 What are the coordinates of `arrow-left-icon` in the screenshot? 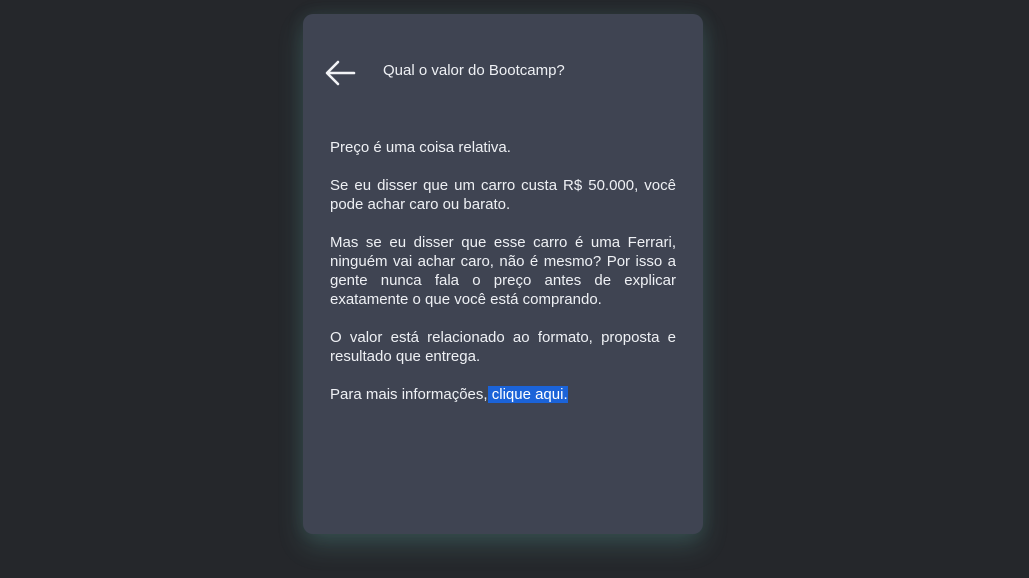 It's located at (340, 73).